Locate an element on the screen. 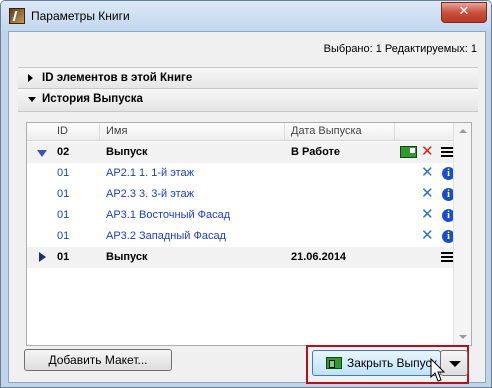  layout-row: 01 АР2.1 1. 1-й этаж ✕ i is located at coordinates (241, 173).